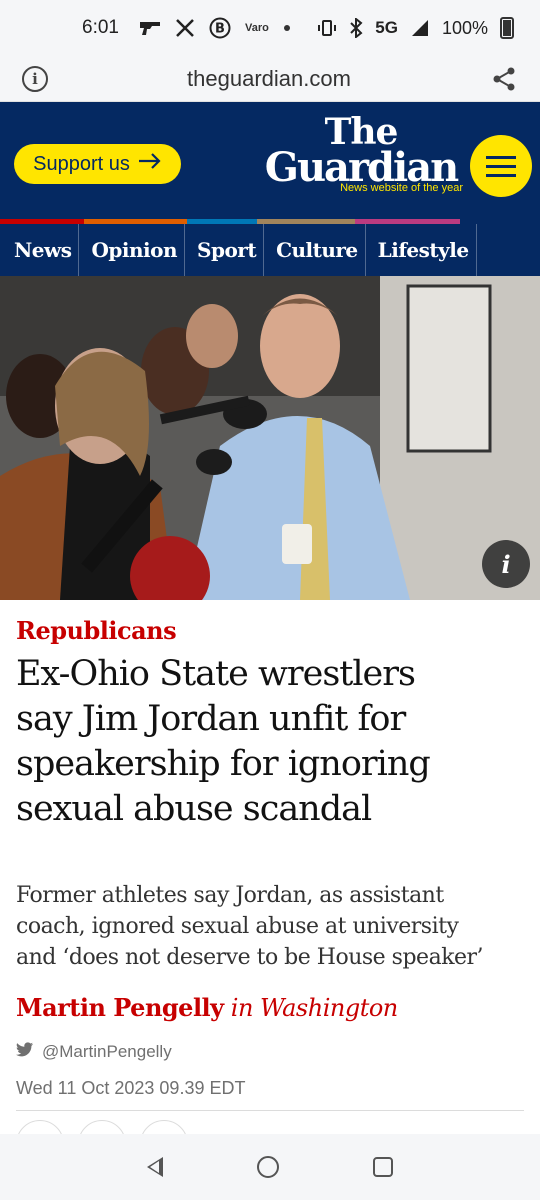 Image resolution: width=540 pixels, height=1200 pixels. Describe the element at coordinates (100, 27) in the screenshot. I see `status-time: 6:01` at that location.